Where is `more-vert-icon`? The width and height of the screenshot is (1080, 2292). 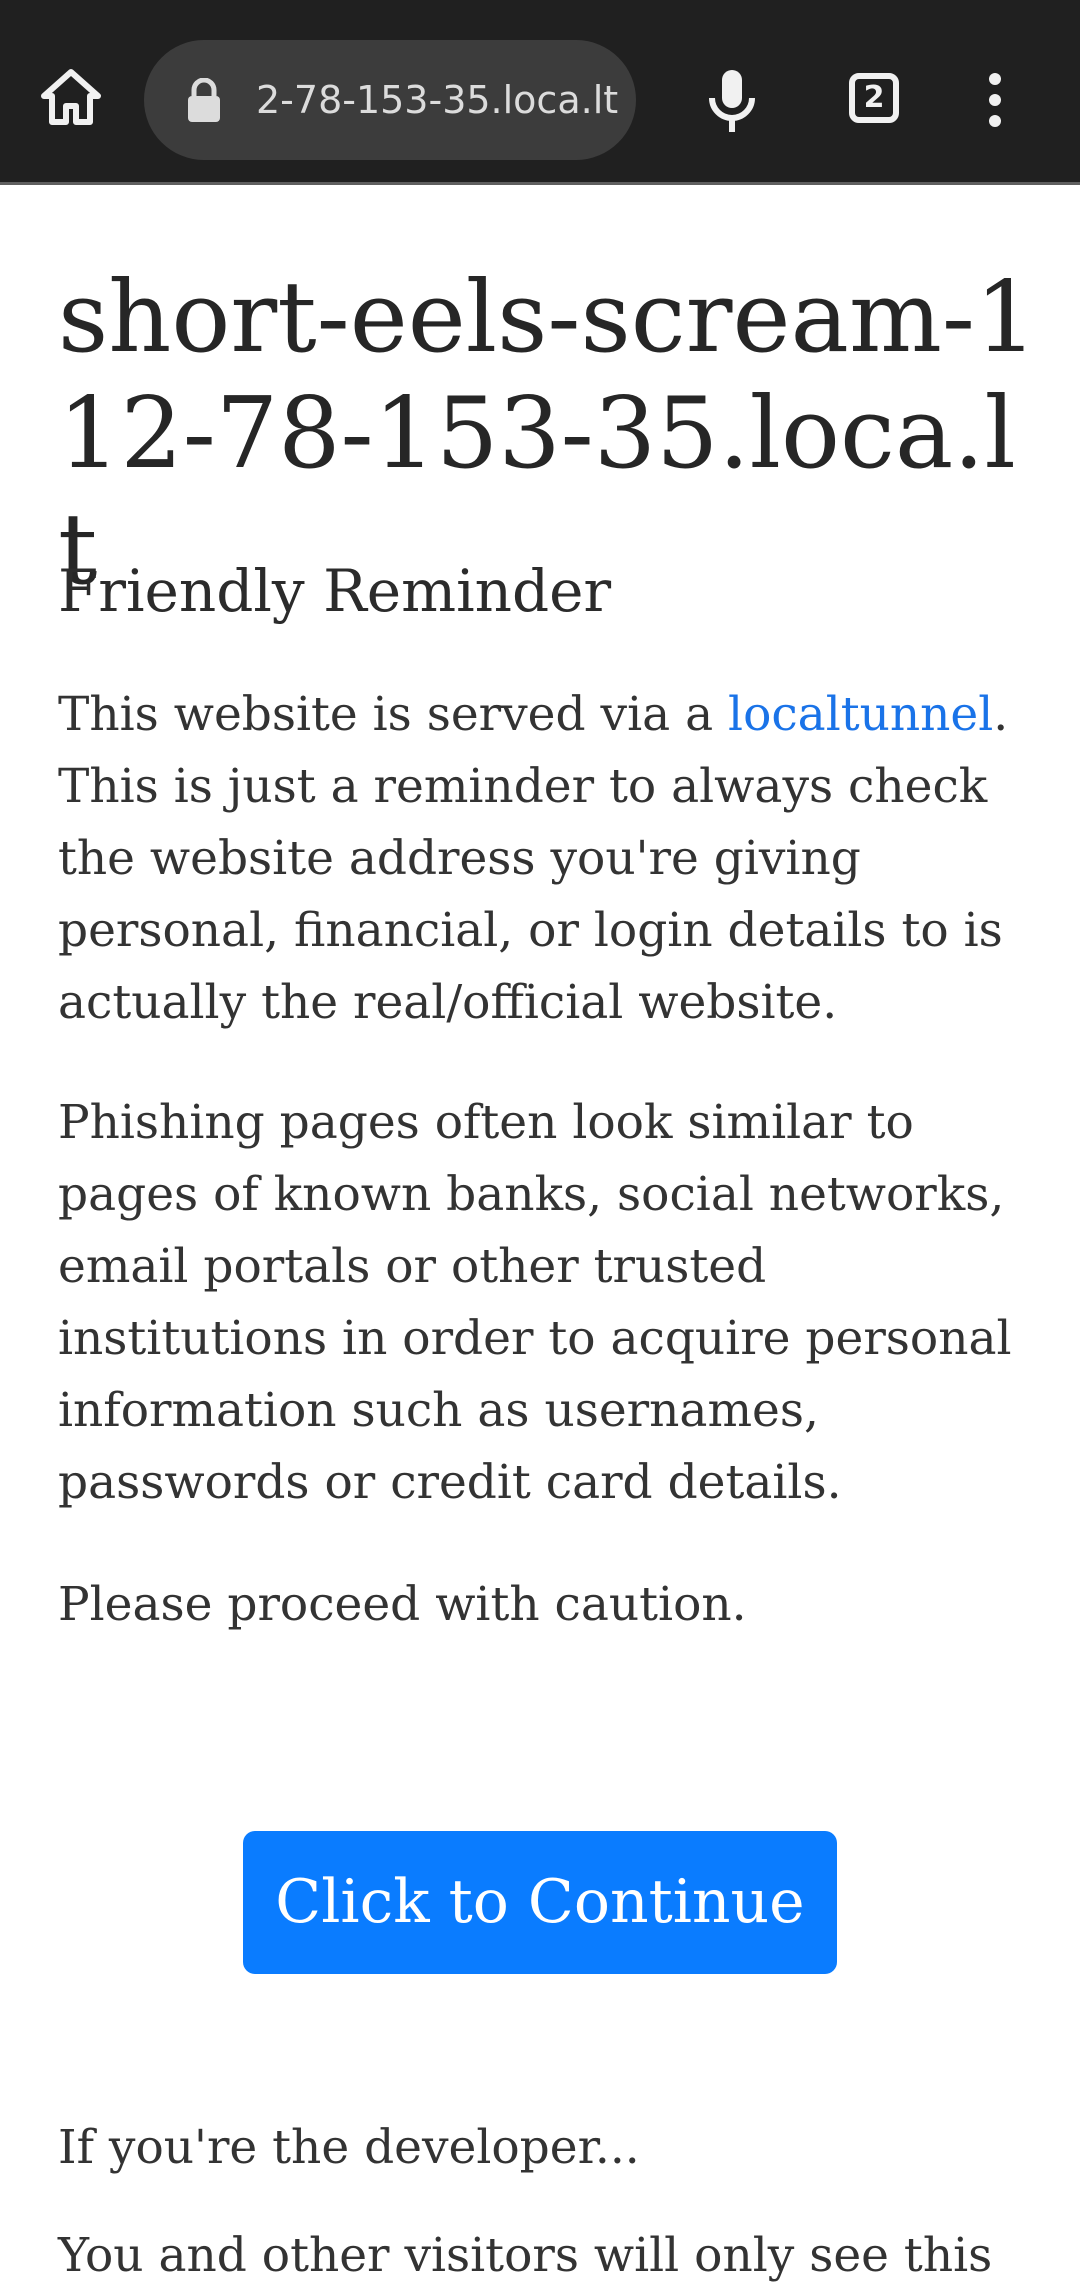
more-vert-icon is located at coordinates (995, 100).